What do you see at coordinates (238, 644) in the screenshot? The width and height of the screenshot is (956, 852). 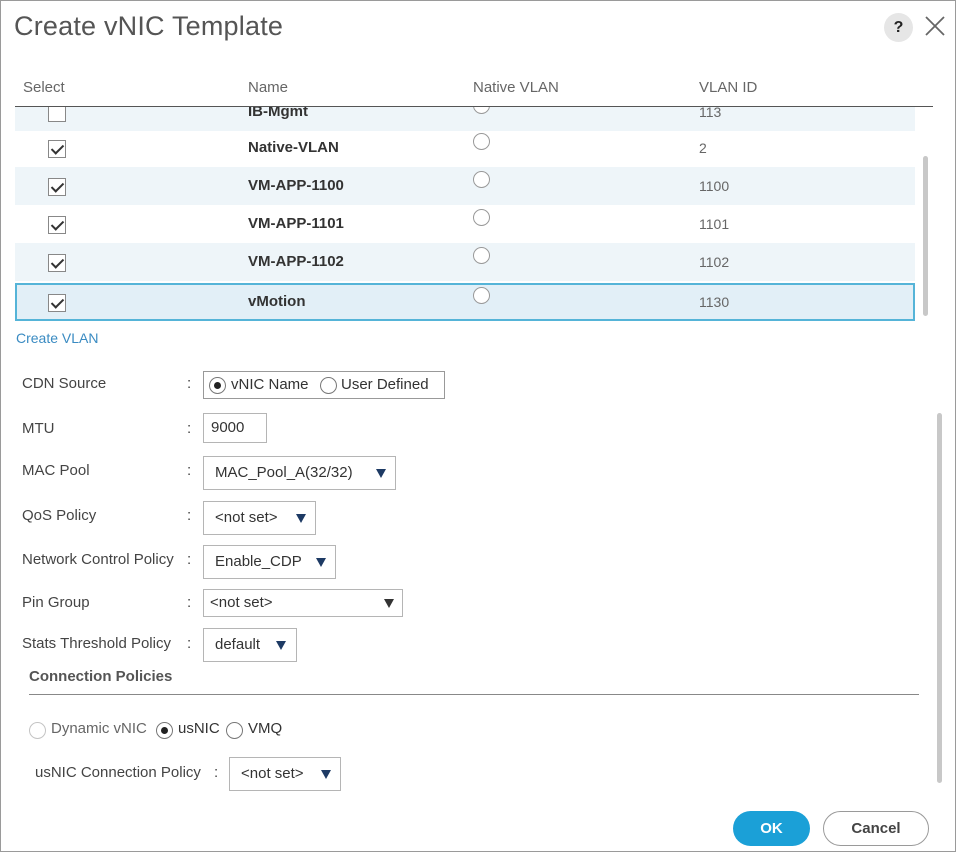 I see `stats-threshold-policy-value: default` at bounding box center [238, 644].